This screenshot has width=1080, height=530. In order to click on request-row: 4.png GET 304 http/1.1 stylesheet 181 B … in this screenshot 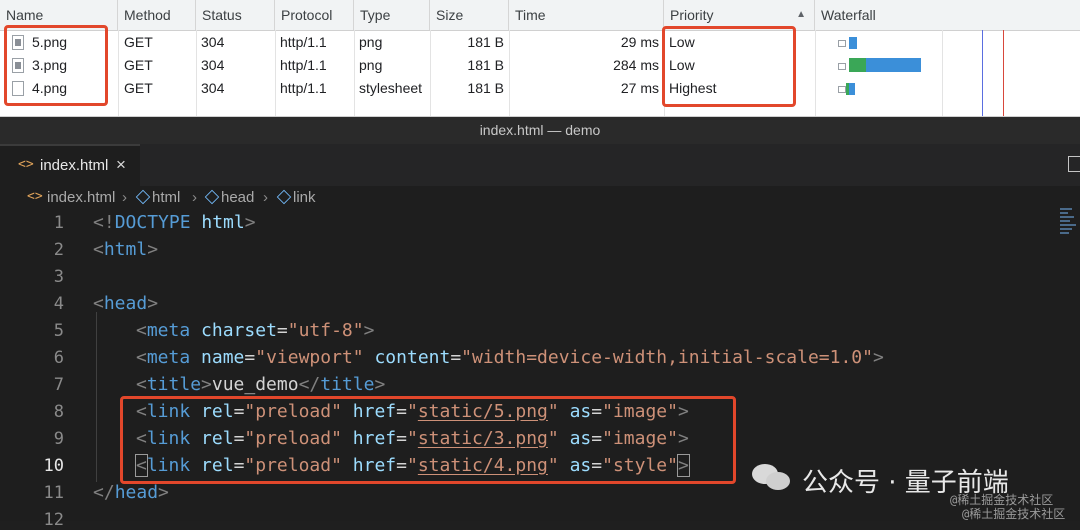, I will do `click(540, 88)`.